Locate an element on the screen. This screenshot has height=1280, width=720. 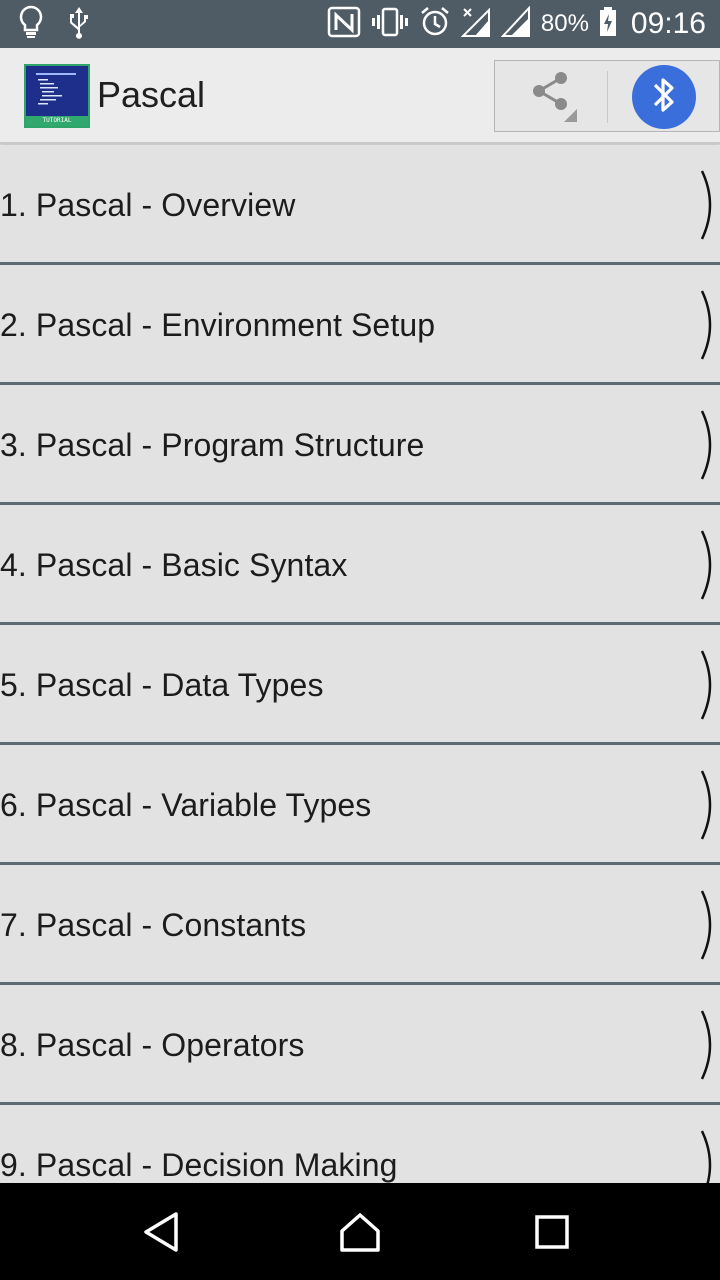
lightbulb-icon is located at coordinates (31, 24).